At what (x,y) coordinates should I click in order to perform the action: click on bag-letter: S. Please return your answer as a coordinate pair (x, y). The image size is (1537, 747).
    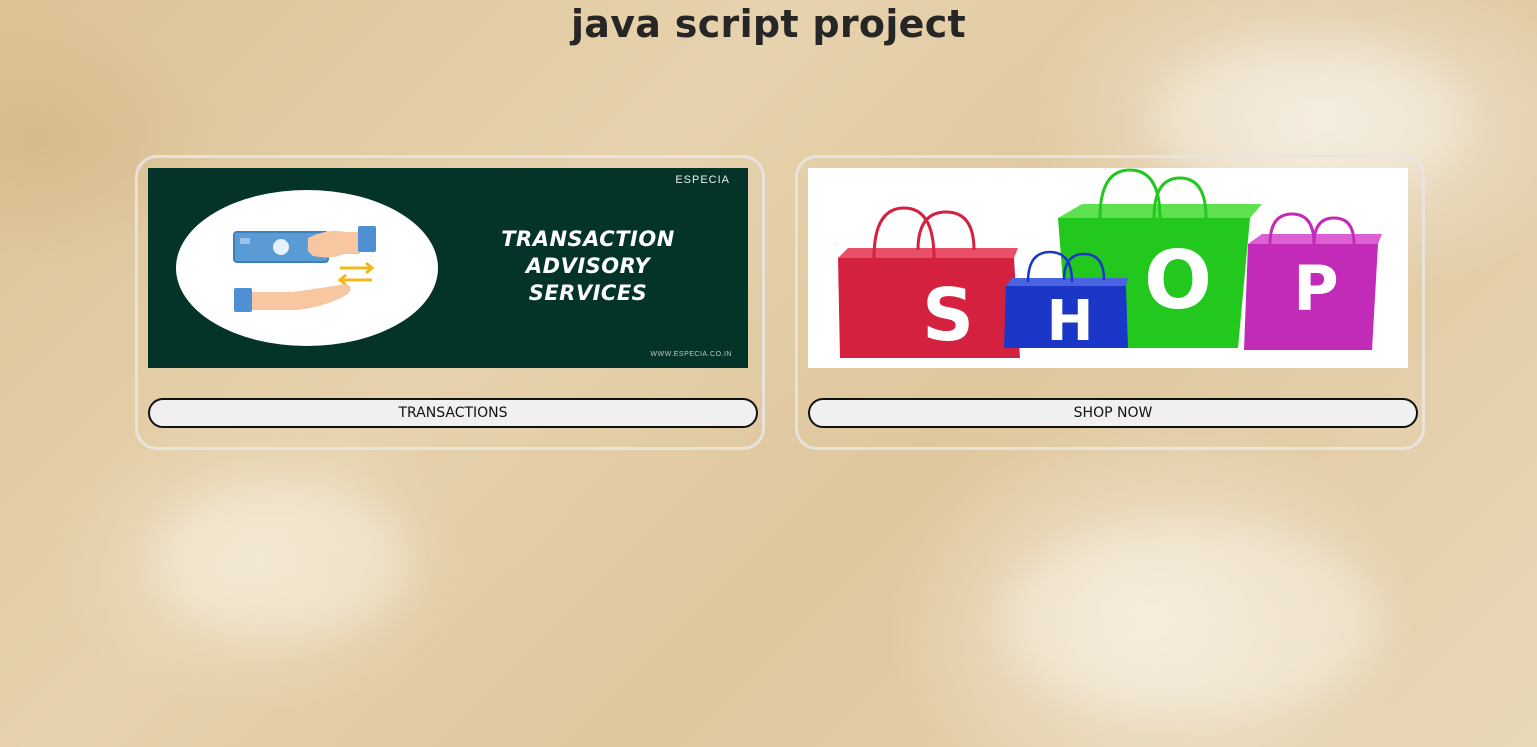
    Looking at the image, I should click on (948, 315).